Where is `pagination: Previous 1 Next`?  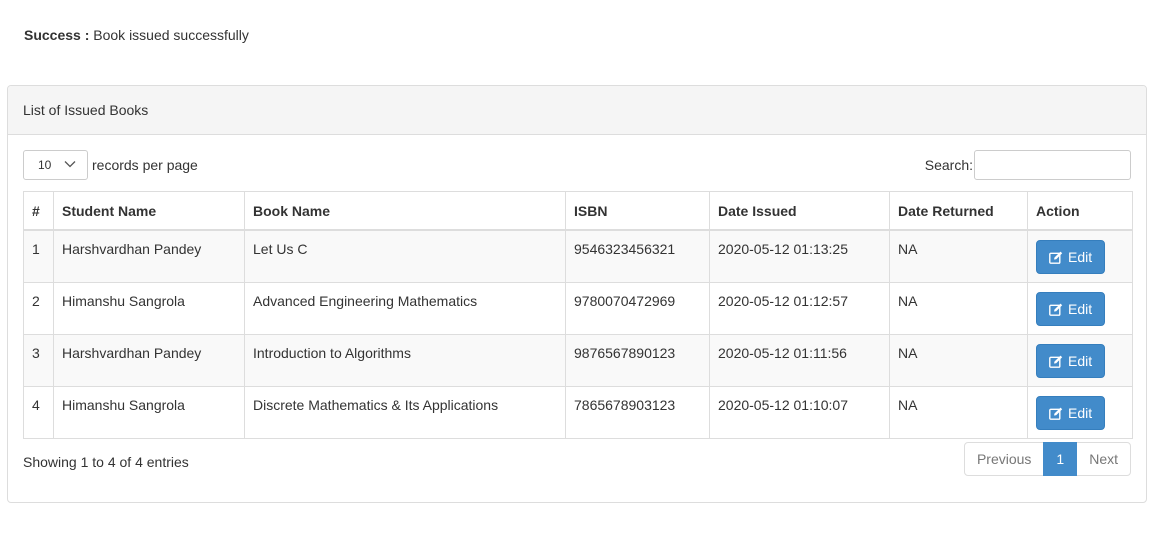
pagination: Previous 1 Next is located at coordinates (1047, 459).